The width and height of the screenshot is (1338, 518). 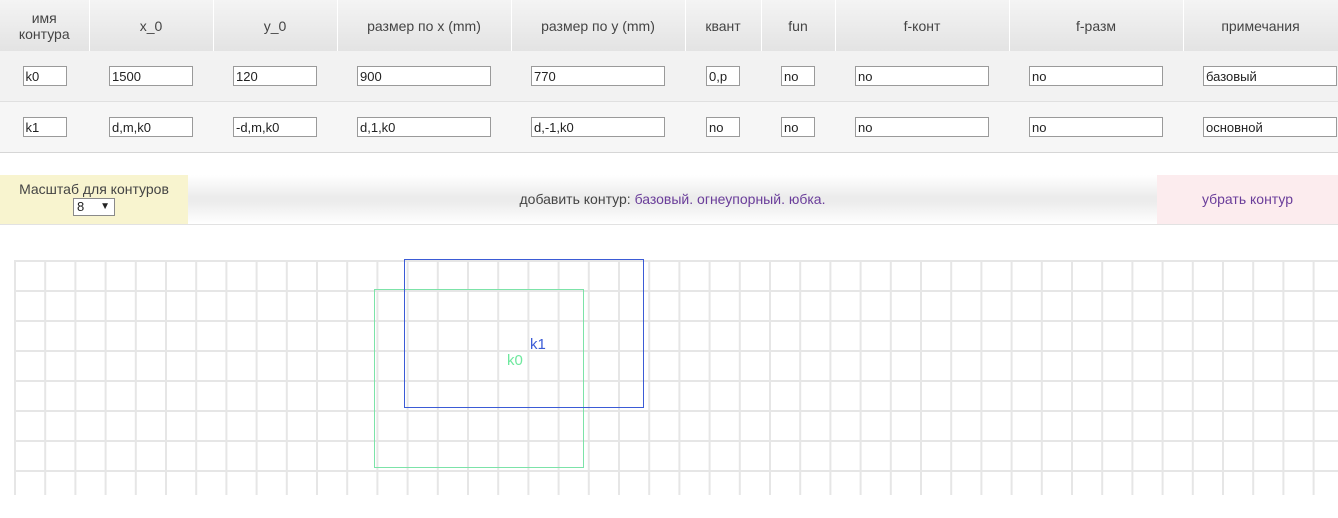 I want to click on scale-select: 8 ▼, so click(x=94, y=207).